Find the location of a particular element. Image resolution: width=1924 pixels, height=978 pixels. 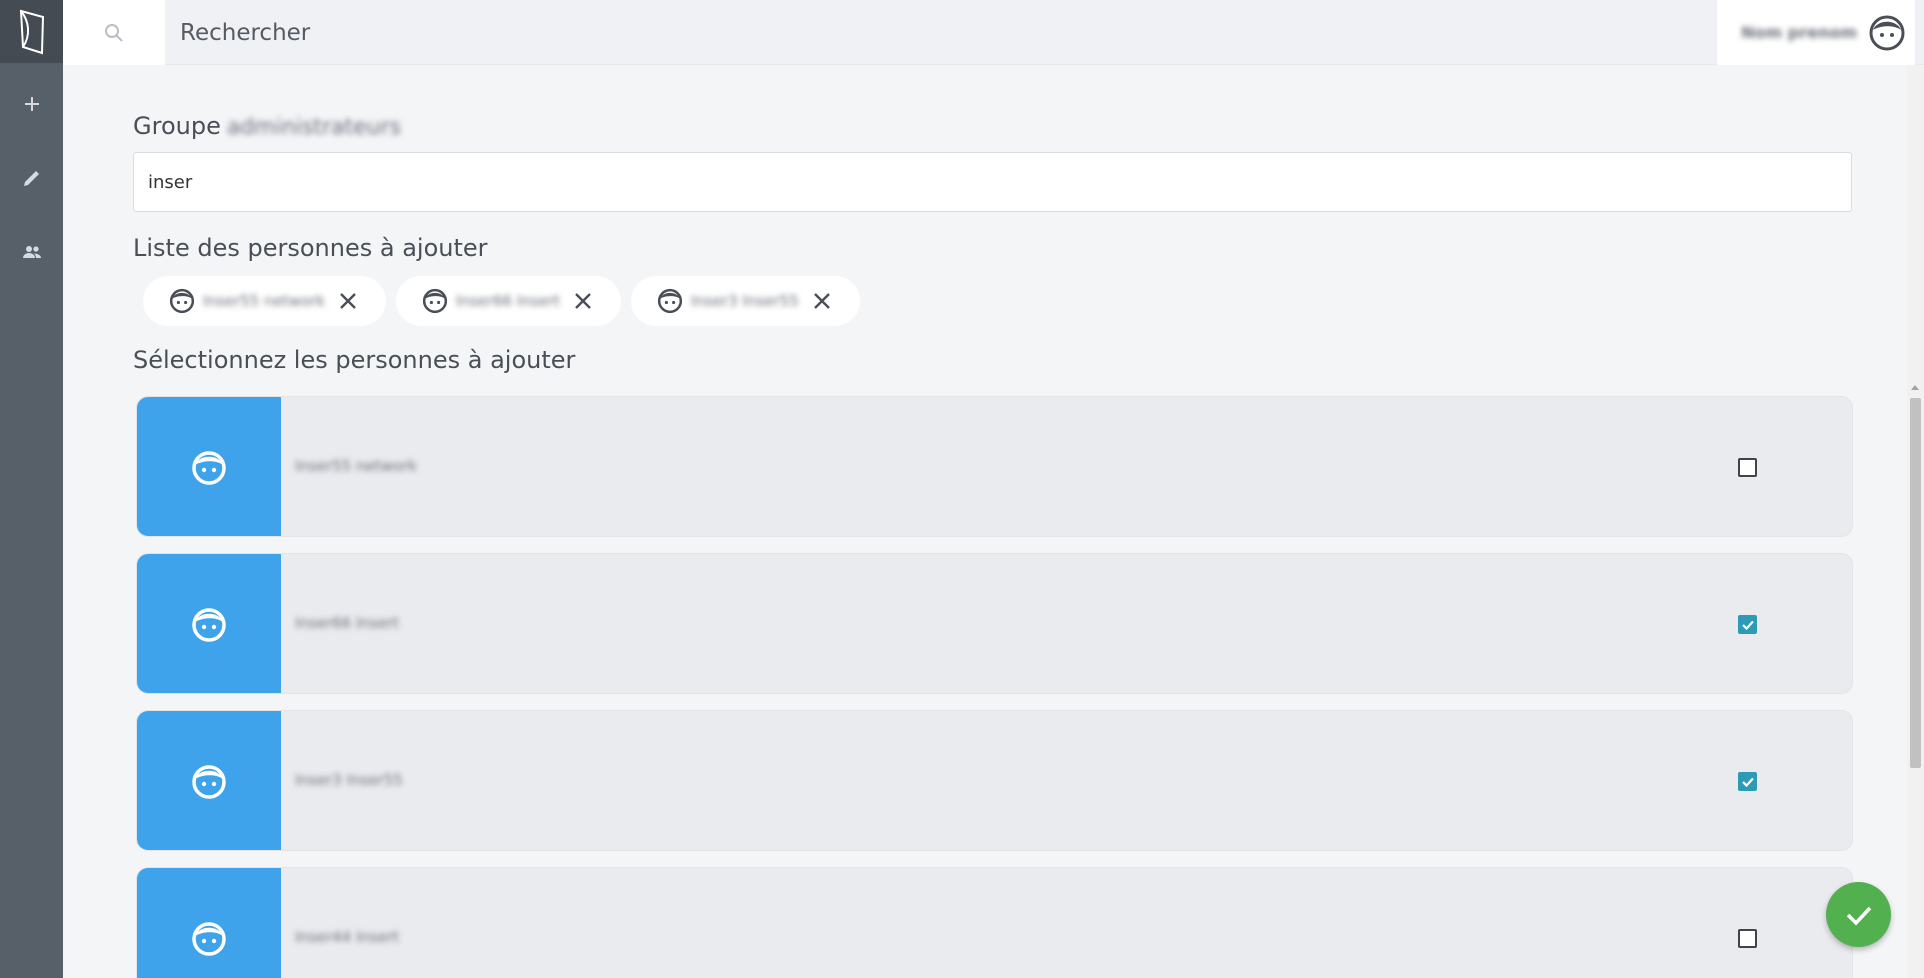

sidebar is located at coordinates (31, 489).